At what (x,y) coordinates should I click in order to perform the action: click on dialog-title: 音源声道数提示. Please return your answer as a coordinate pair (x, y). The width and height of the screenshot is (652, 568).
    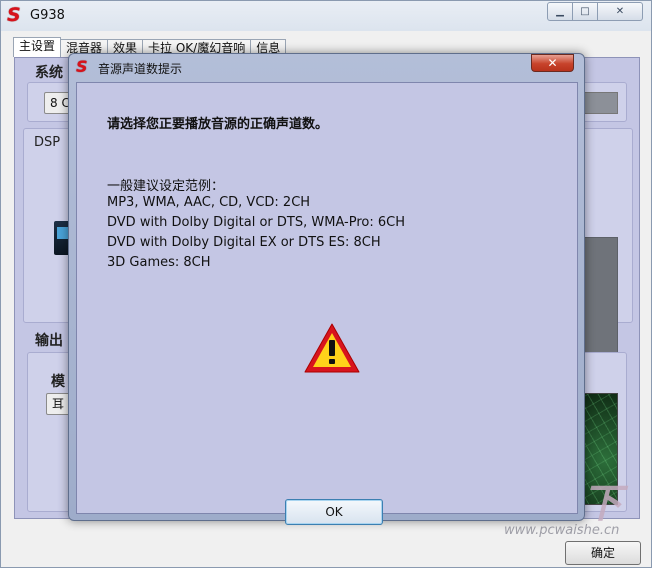
    Looking at the image, I should click on (140, 69).